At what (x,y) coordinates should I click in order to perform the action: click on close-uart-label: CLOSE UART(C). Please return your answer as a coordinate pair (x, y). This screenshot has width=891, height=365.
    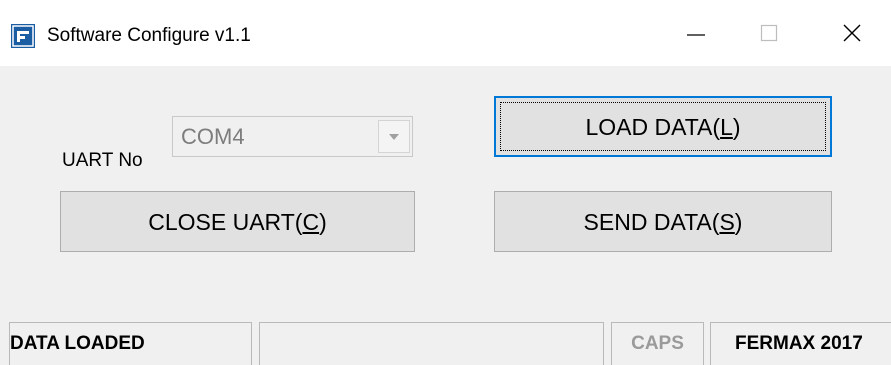
    Looking at the image, I should click on (237, 221).